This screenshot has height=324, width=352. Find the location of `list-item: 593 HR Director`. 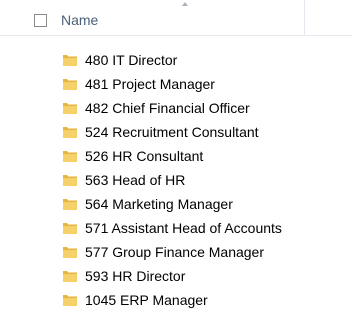

list-item: 593 HR Director is located at coordinates (176, 276).